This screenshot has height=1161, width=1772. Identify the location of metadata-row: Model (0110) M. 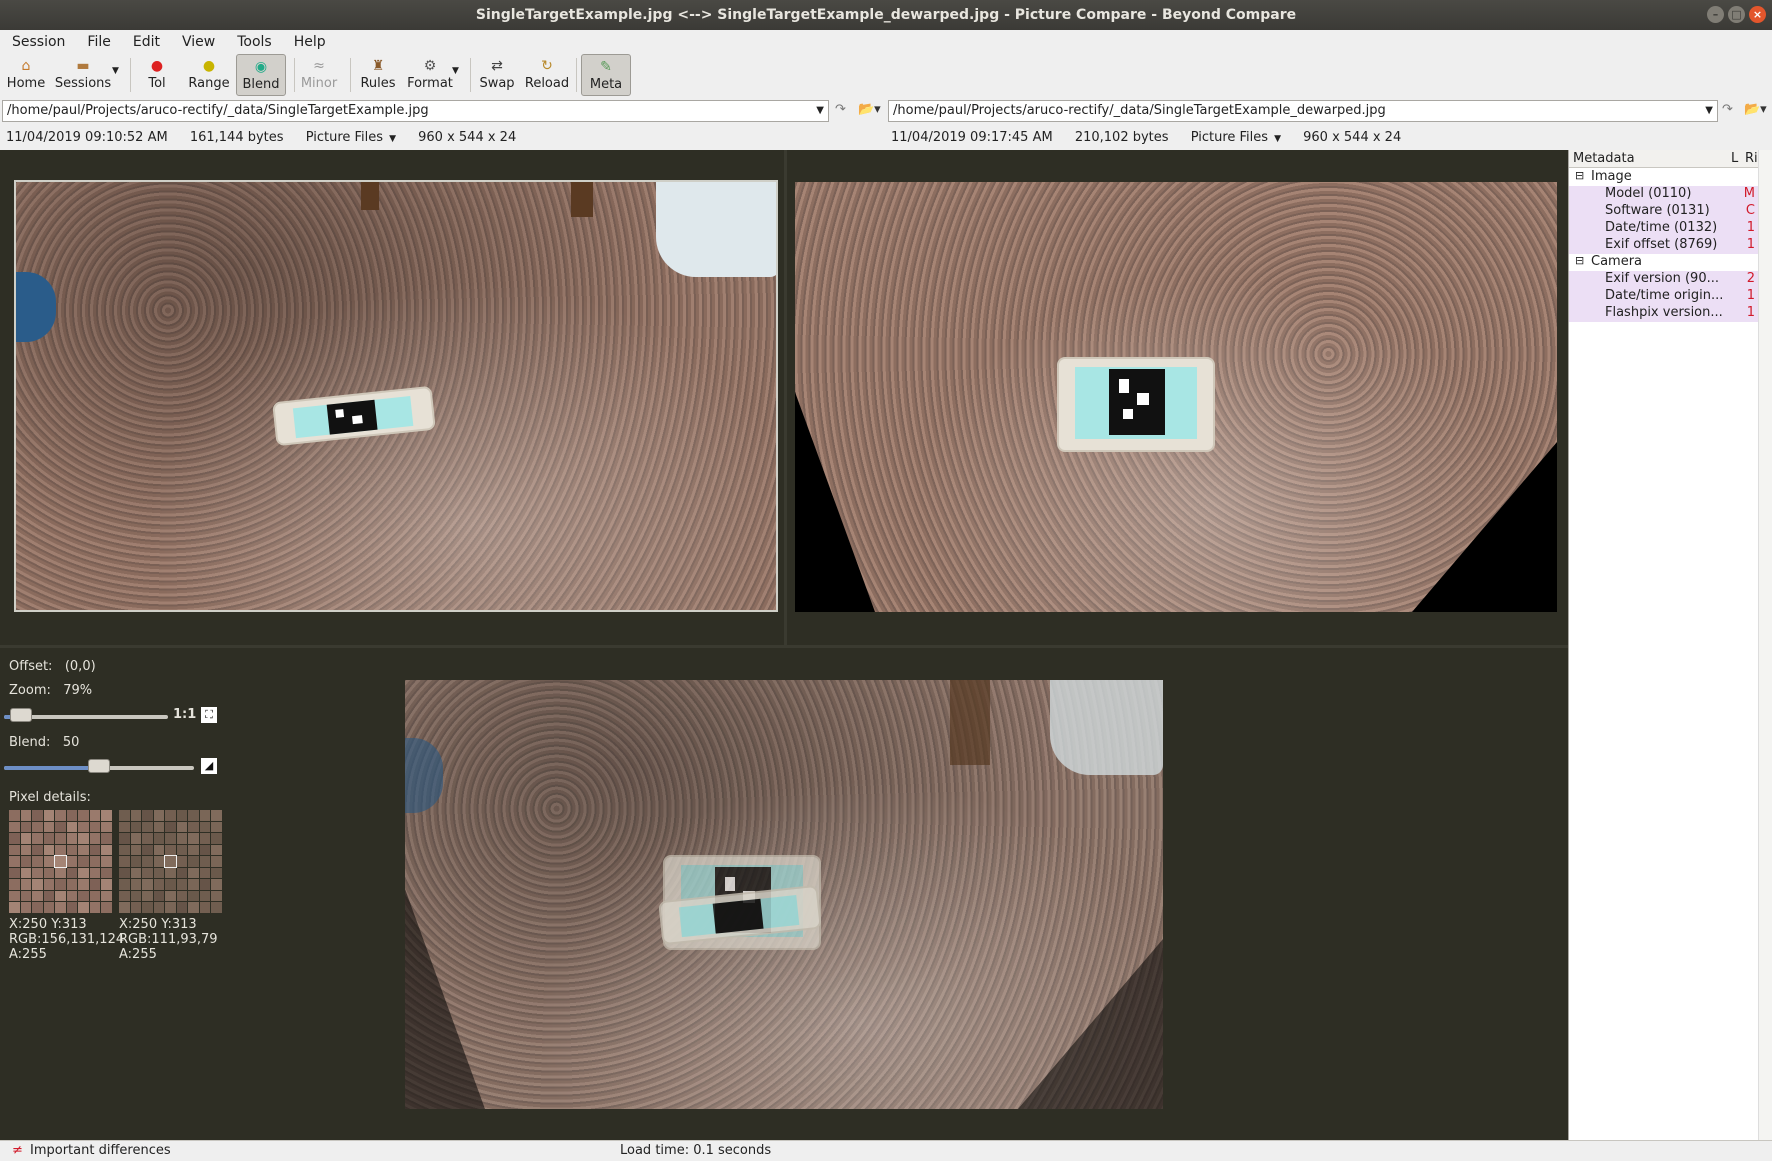
(1664, 194).